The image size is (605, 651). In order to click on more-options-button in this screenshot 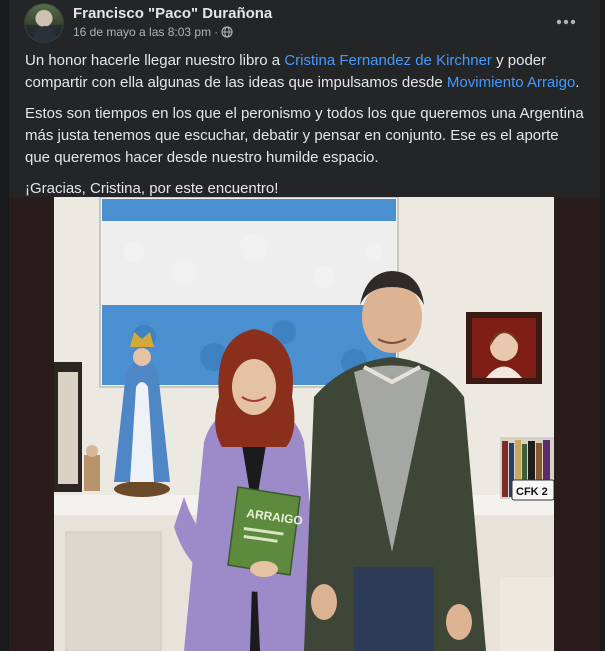, I will do `click(566, 22)`.